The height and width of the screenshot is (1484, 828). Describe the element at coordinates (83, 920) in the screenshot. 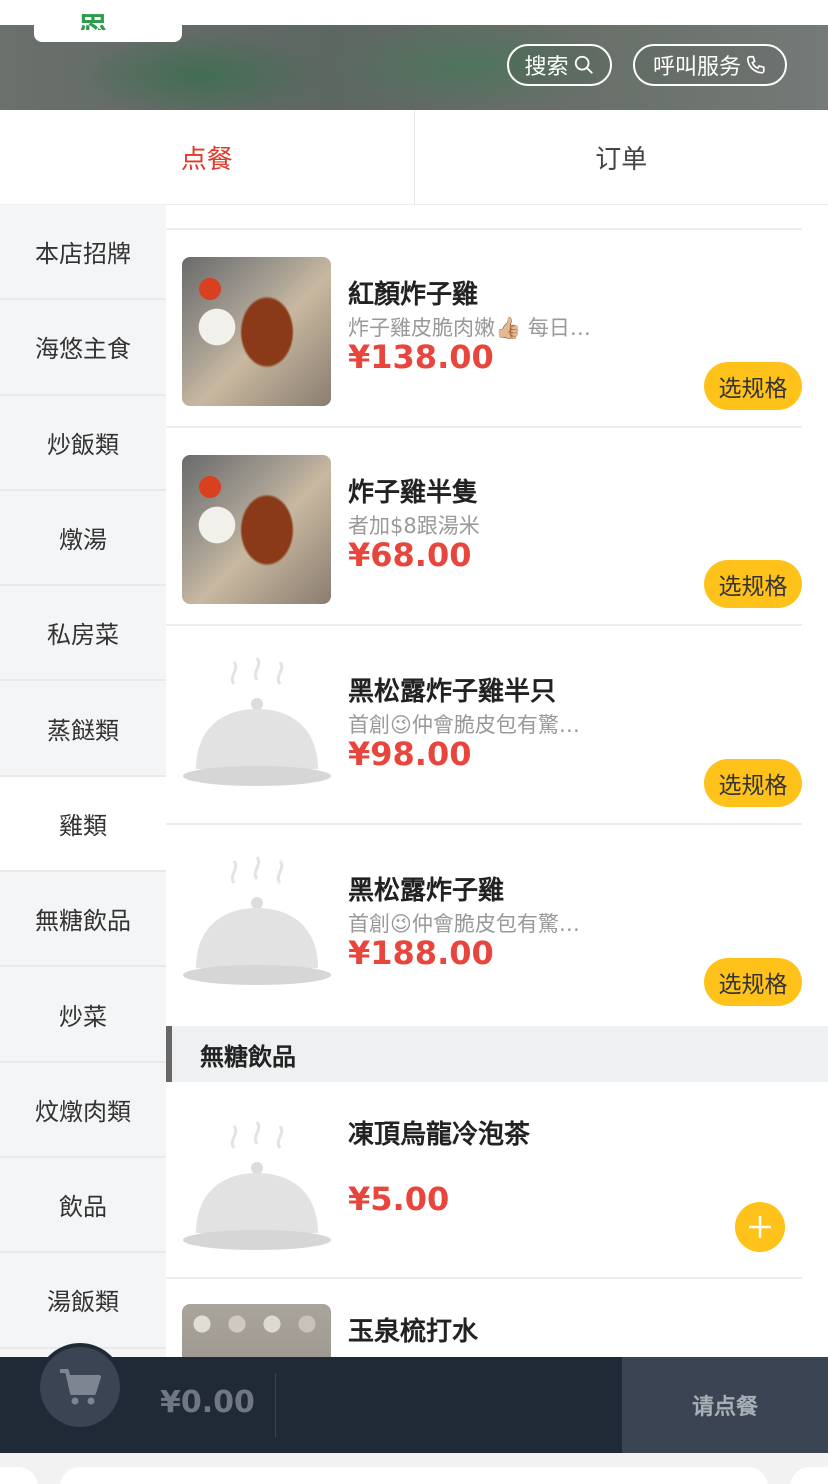

I see `sidebar-item-sugar-free-drinks: 無糖飲品` at that location.